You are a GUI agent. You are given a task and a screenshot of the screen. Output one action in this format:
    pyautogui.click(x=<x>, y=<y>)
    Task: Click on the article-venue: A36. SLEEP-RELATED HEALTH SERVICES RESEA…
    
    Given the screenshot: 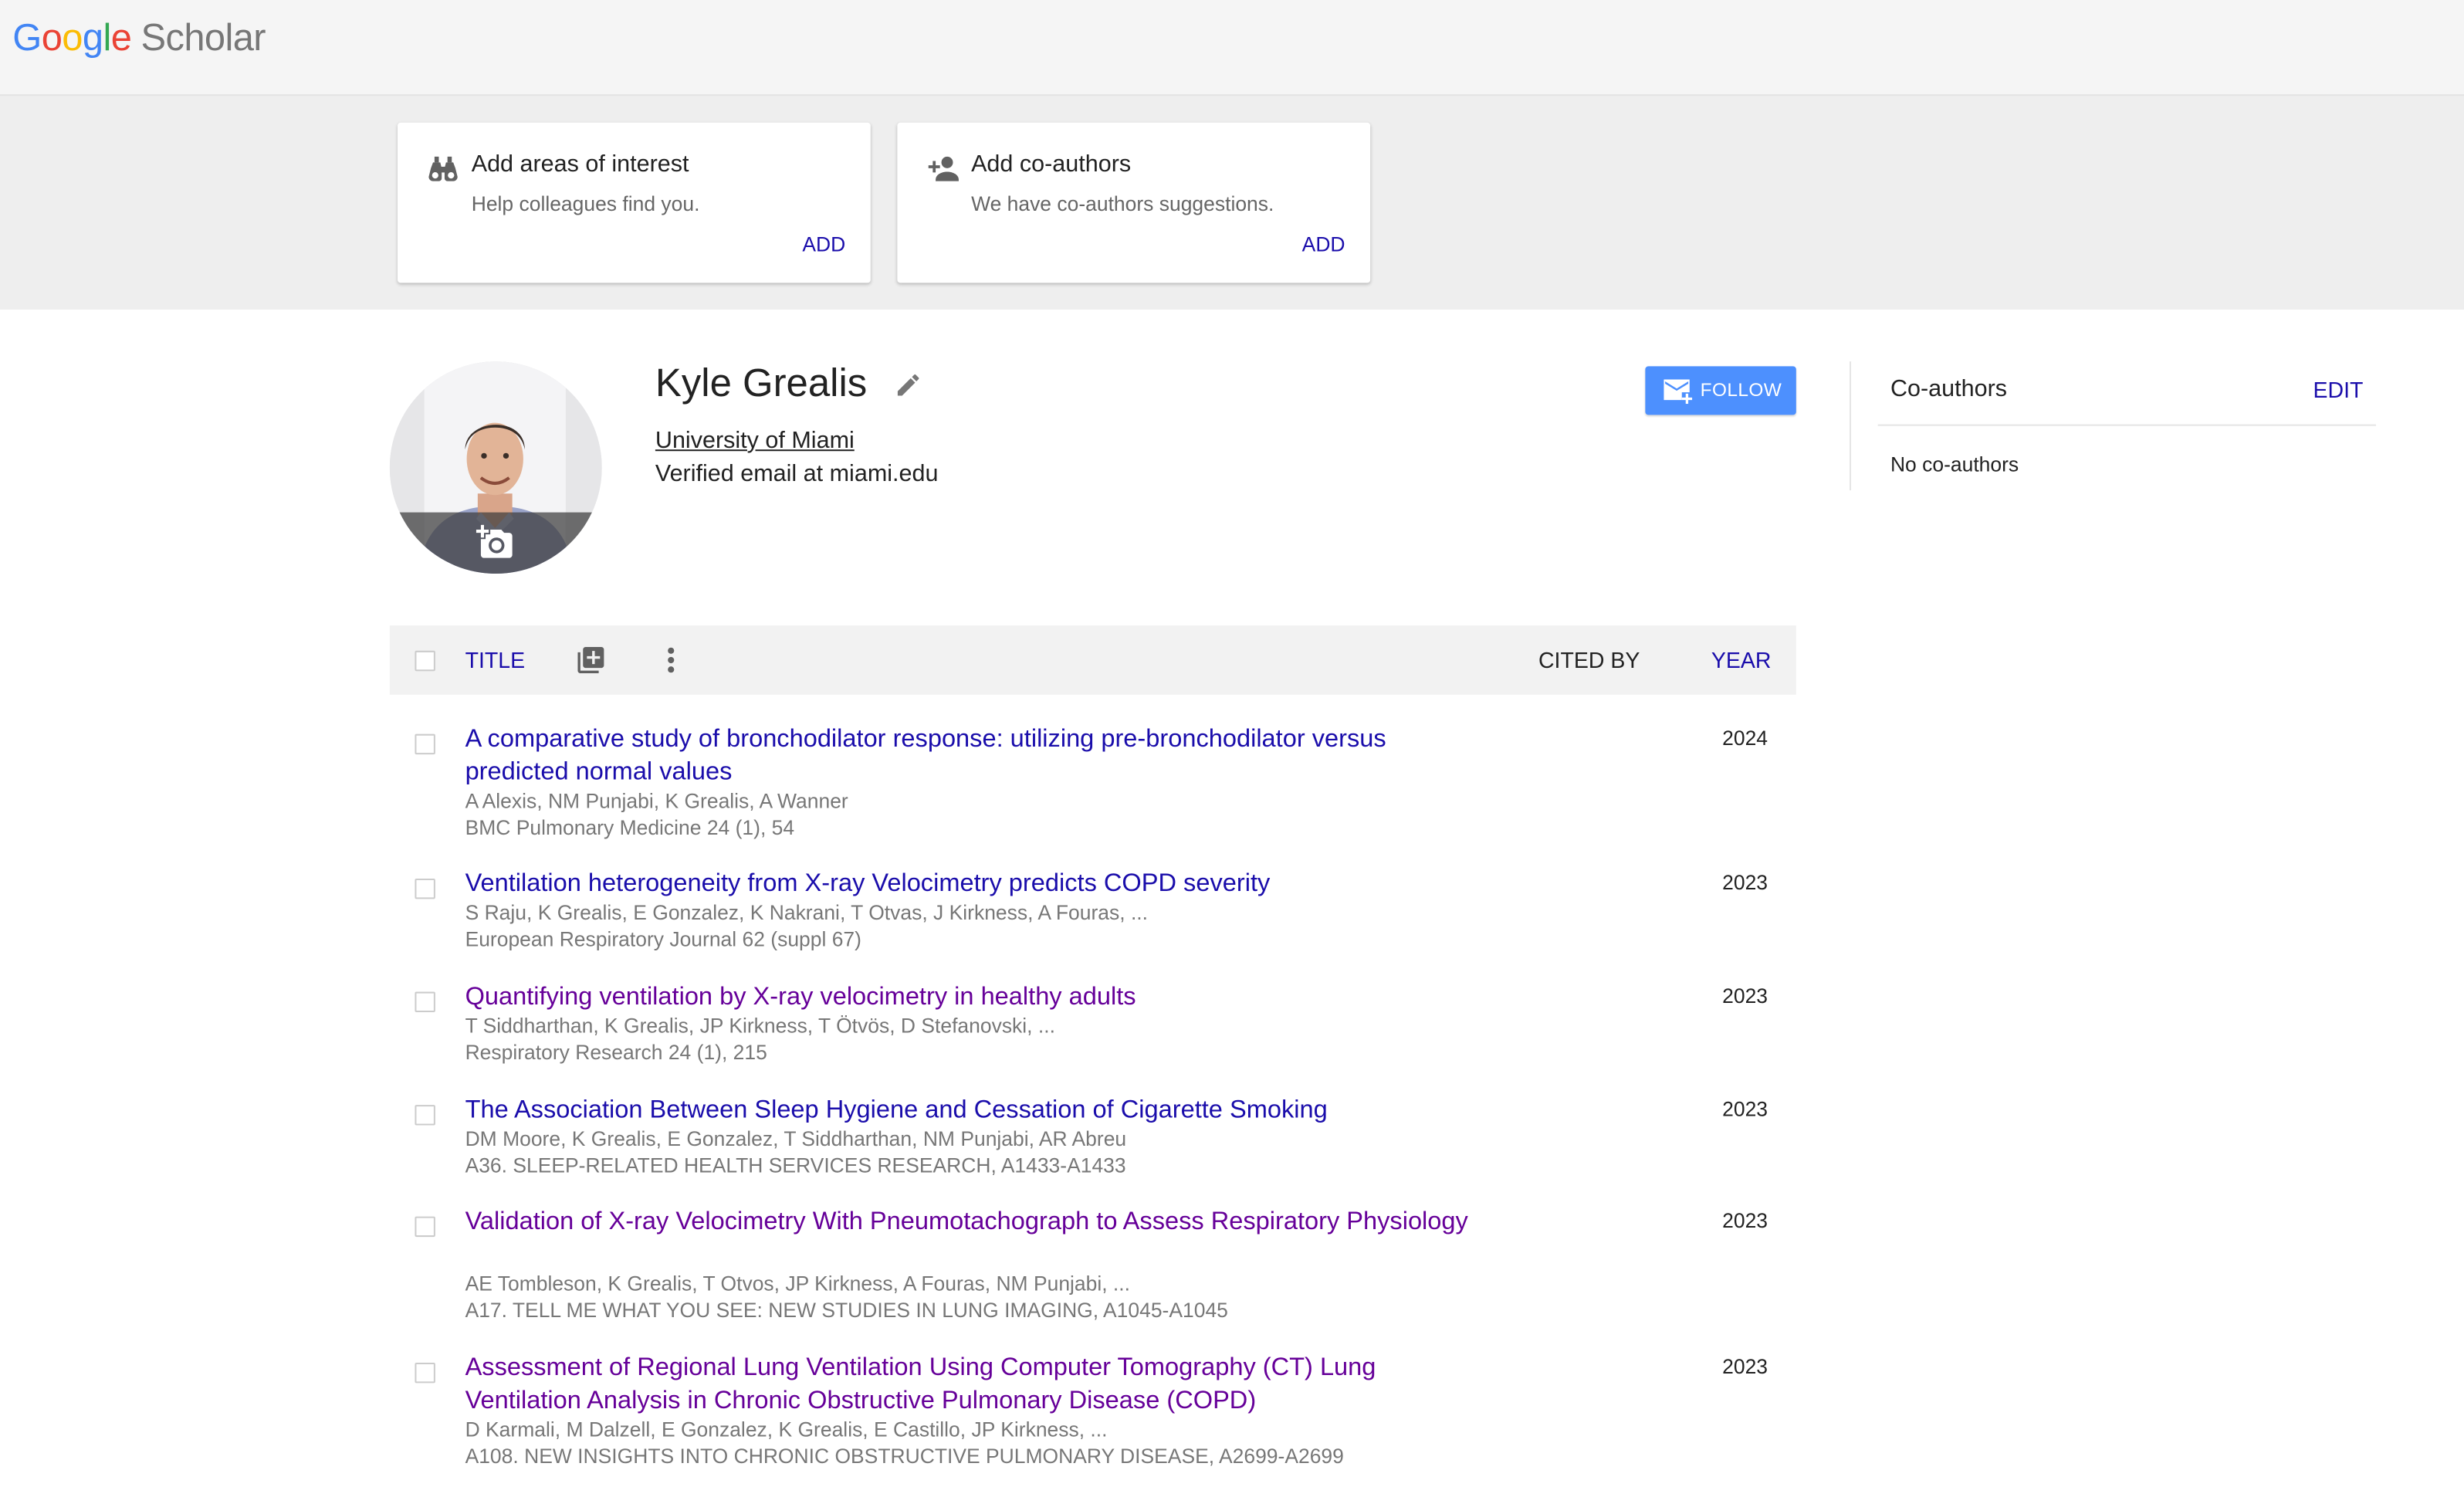 What is the action you would take?
    pyautogui.click(x=795, y=1165)
    